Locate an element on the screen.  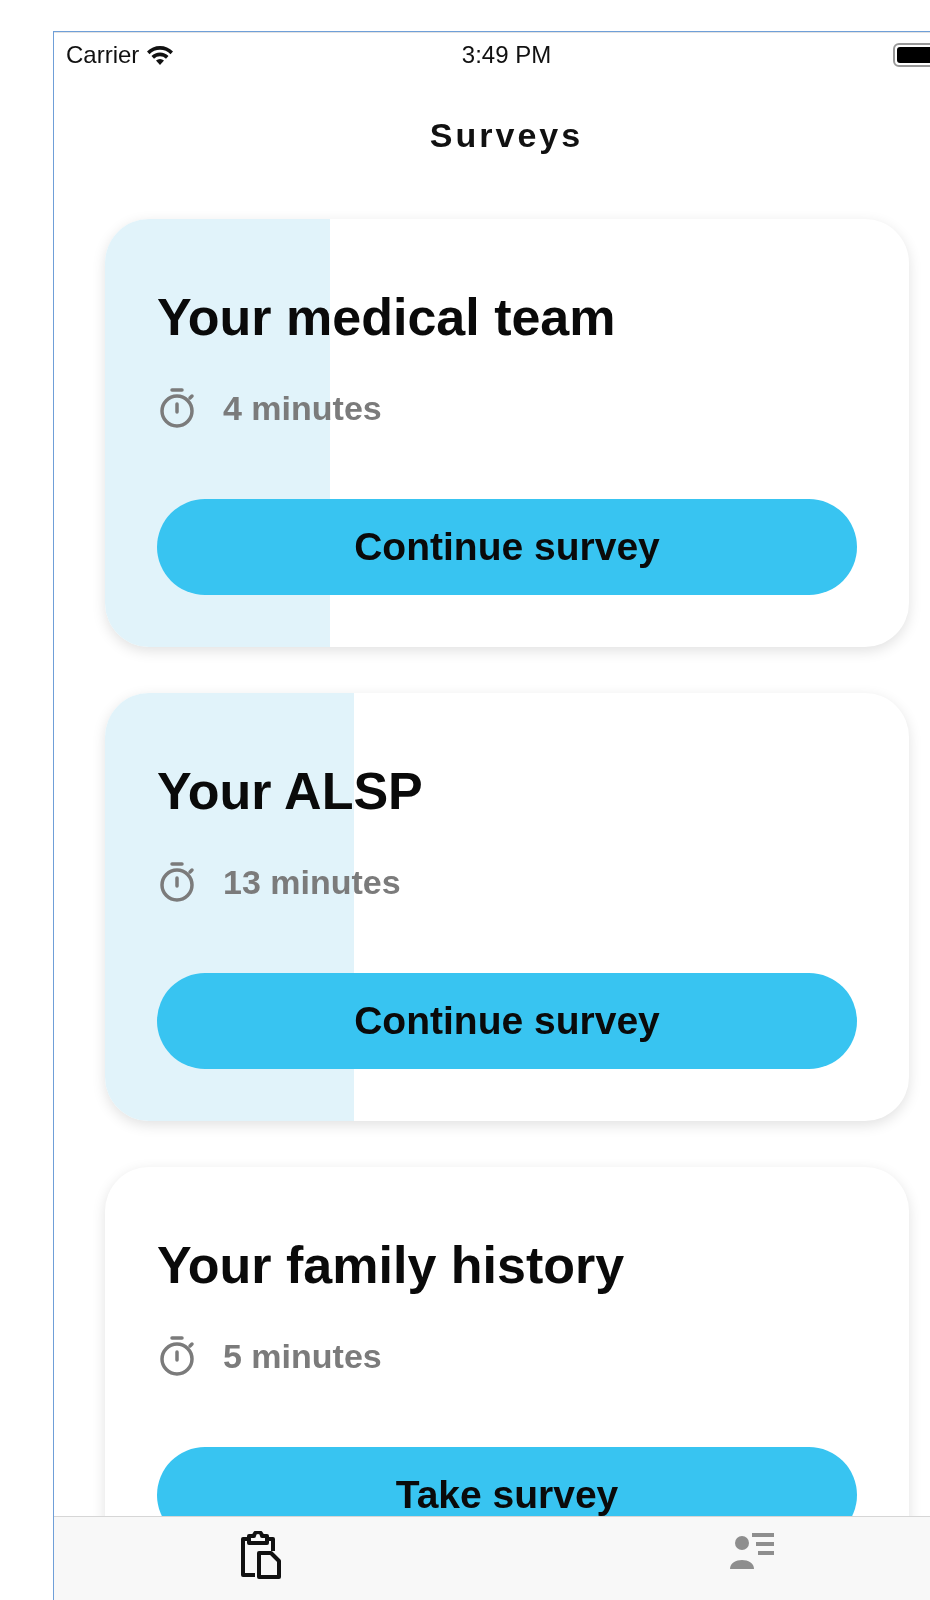
survey-title: Your medical team is located at coordinates (387, 317).